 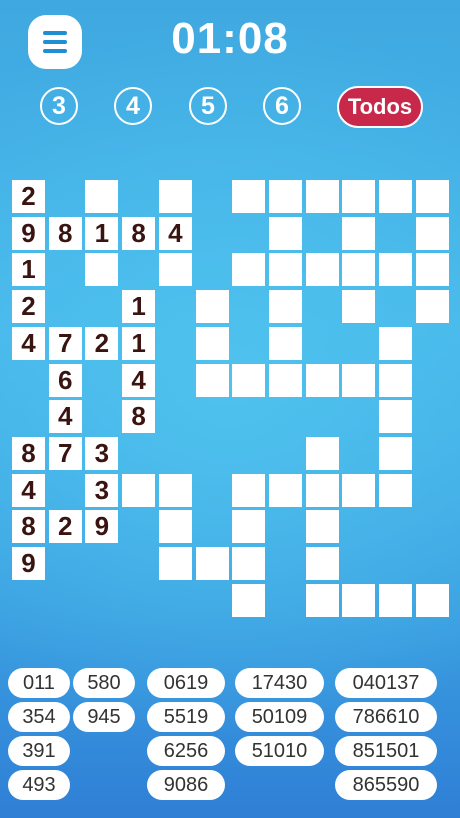 I want to click on number-chip: 6256, so click(x=186, y=751).